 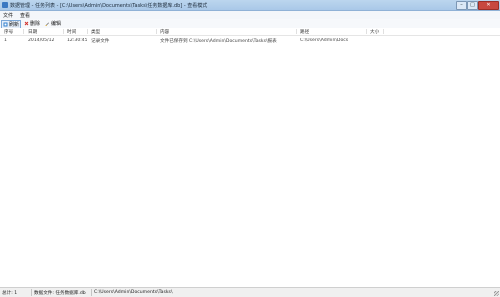 I want to click on minimize-button: –, so click(x=461, y=5).